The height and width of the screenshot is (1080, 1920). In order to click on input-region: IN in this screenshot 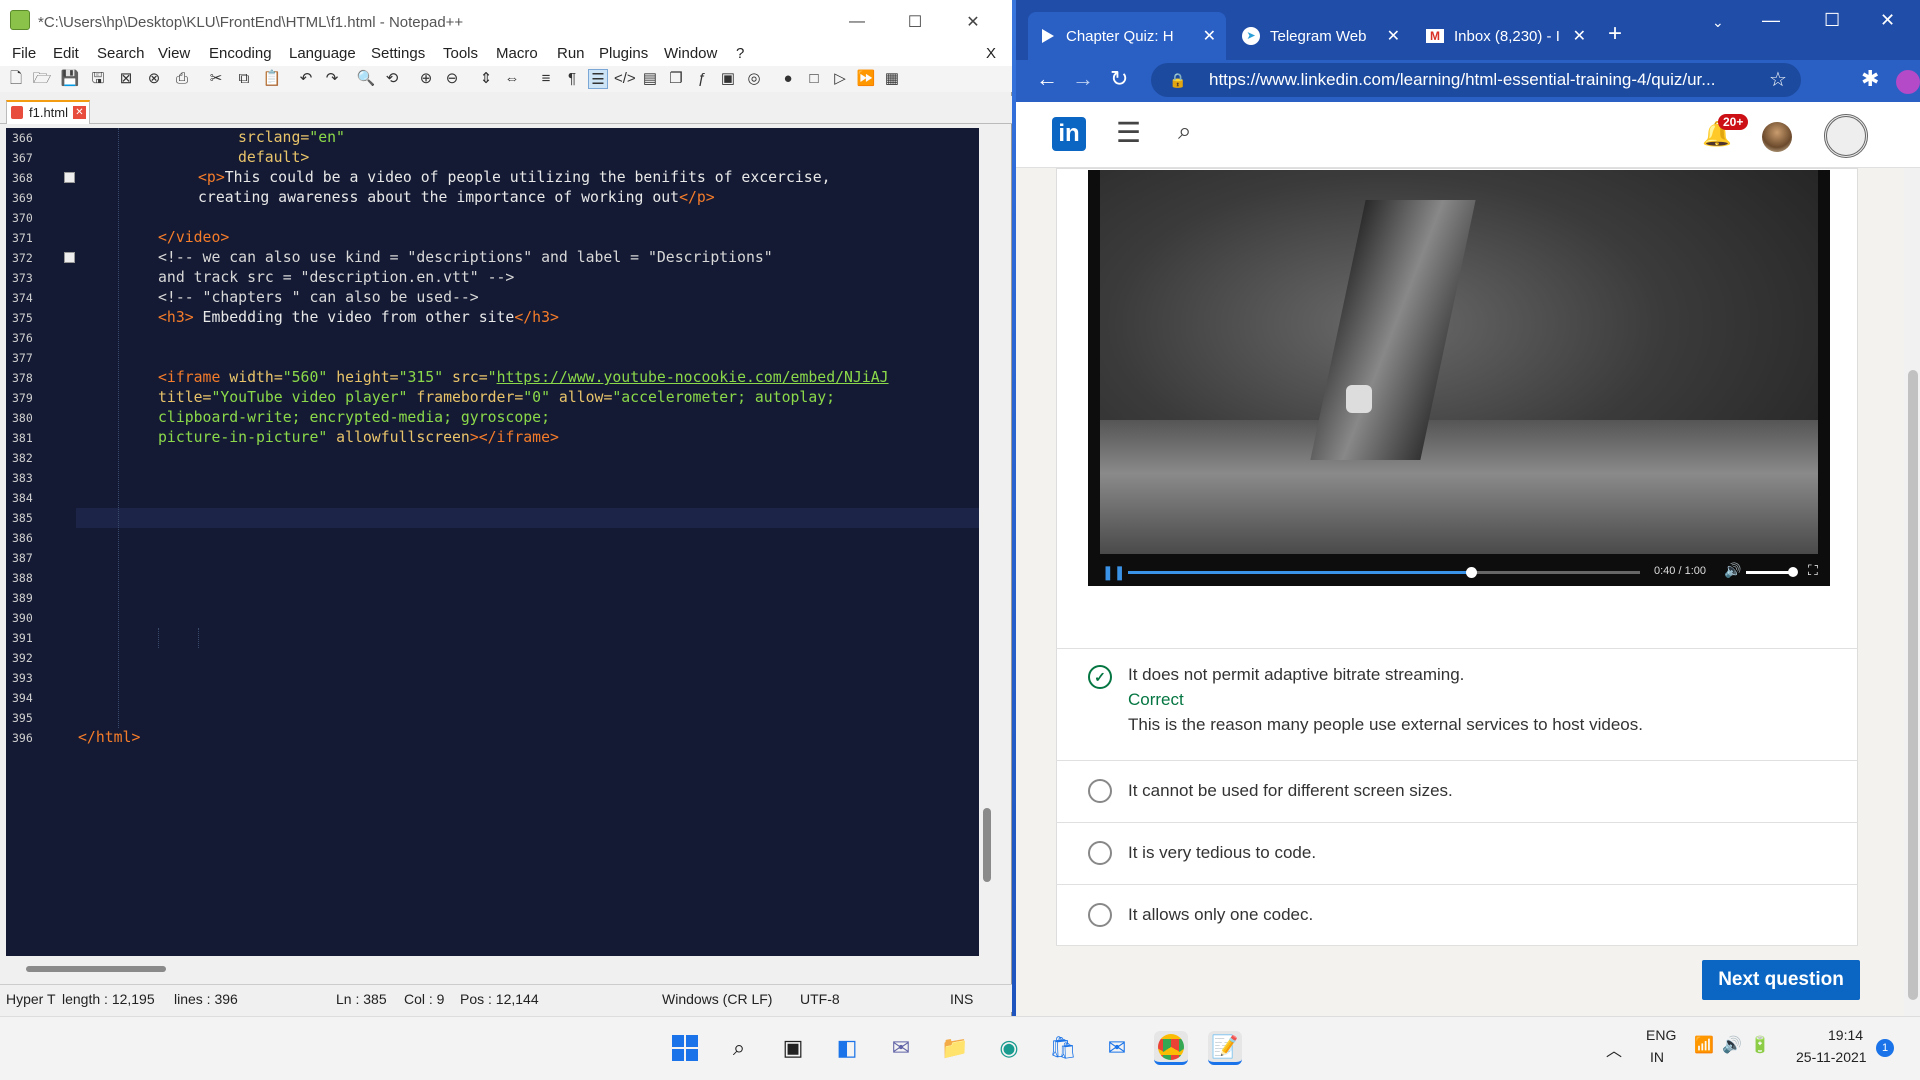, I will do `click(1657, 1057)`.